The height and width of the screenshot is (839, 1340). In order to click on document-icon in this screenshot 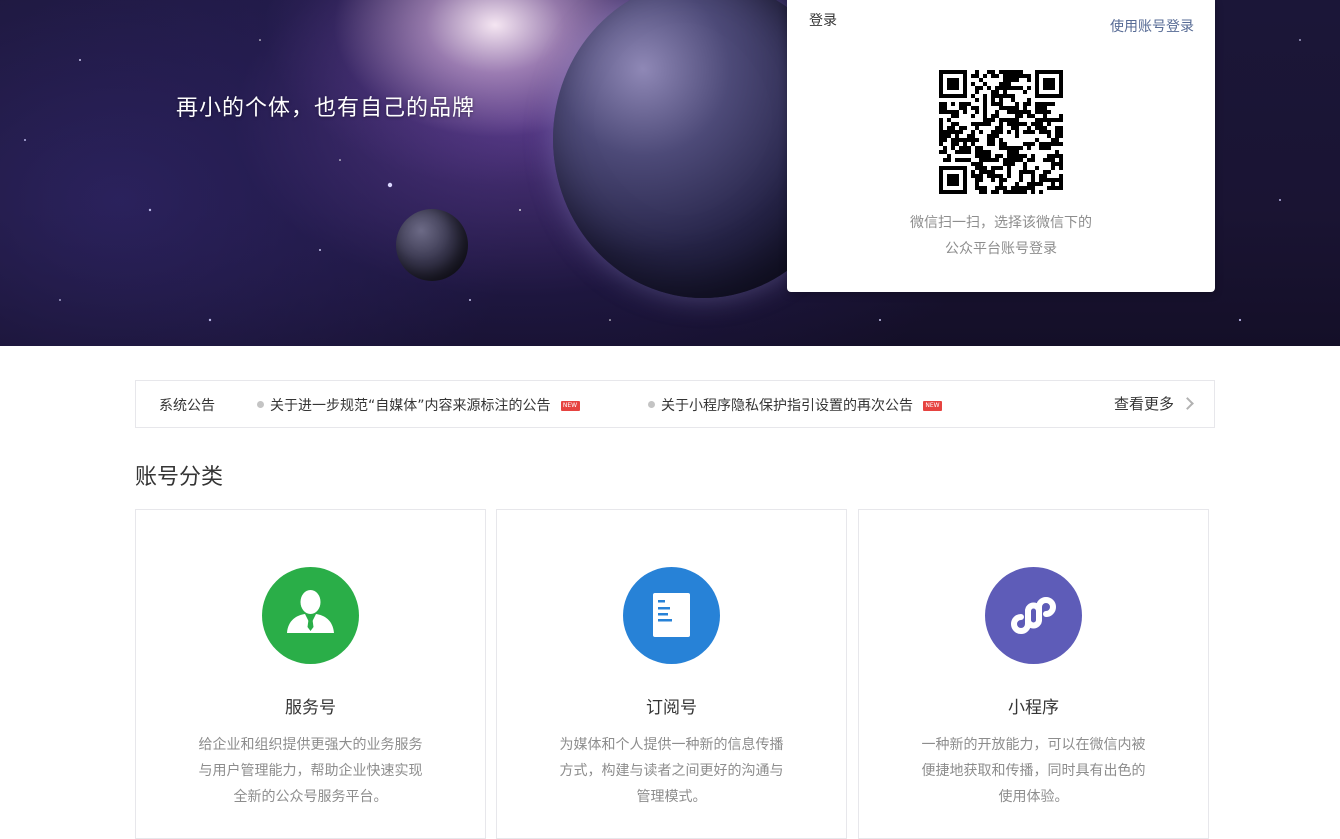, I will do `click(671, 615)`.